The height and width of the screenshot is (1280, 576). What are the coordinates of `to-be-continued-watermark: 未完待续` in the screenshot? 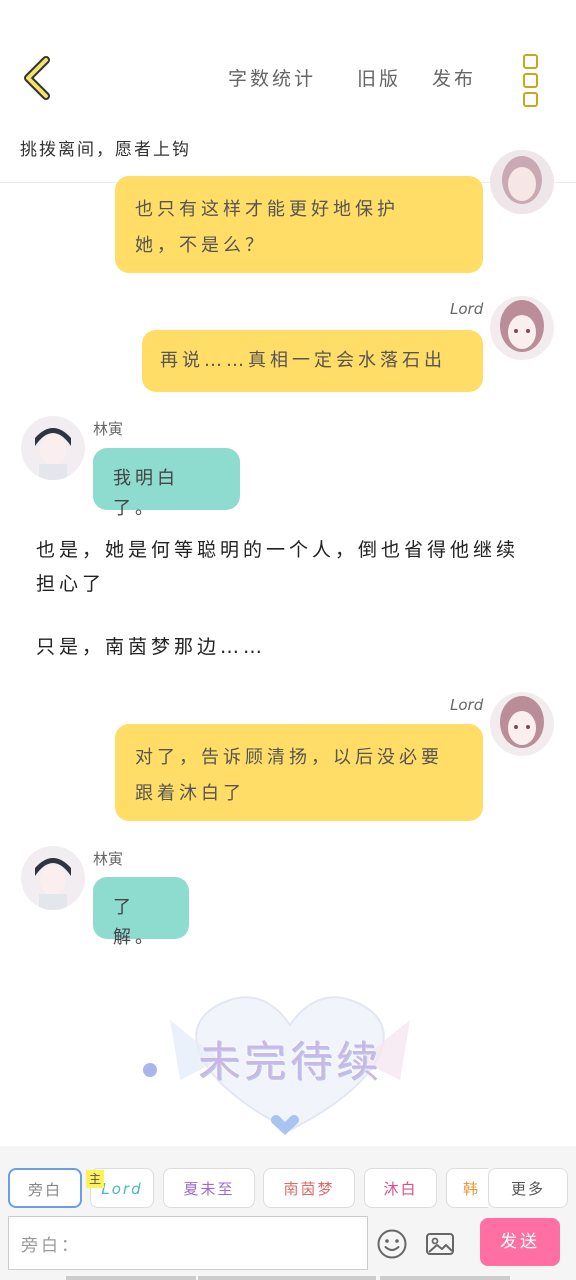 It's located at (290, 1060).